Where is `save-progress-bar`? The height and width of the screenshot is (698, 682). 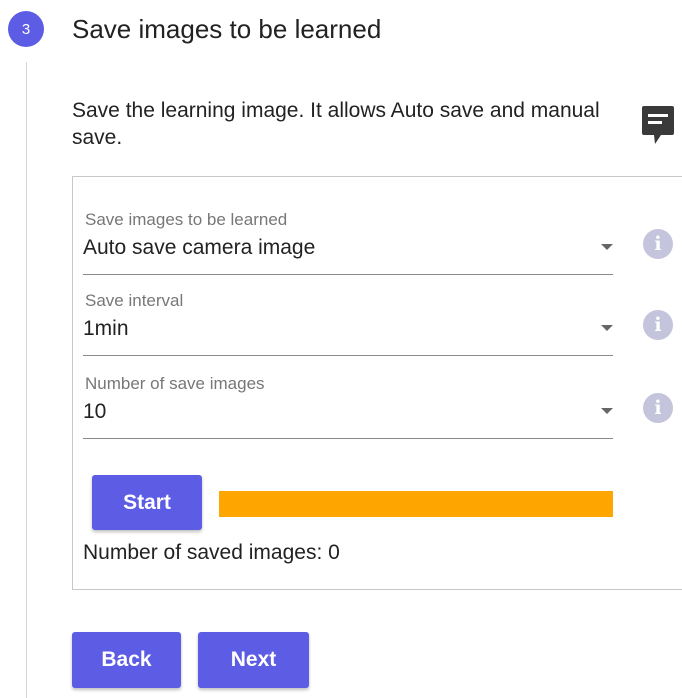 save-progress-bar is located at coordinates (416, 504).